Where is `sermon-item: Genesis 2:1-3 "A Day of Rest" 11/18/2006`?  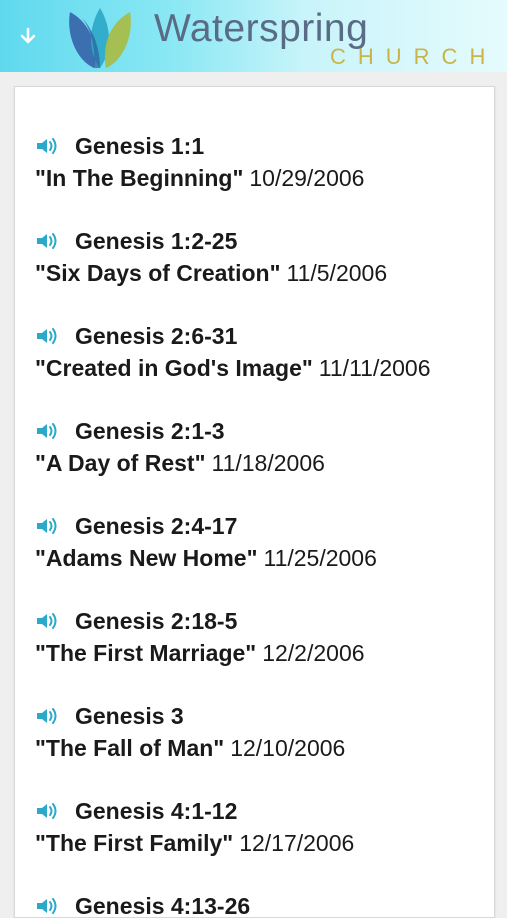 sermon-item: Genesis 2:1-3 "A Day of Rest" 11/18/2006 is located at coordinates (262, 447).